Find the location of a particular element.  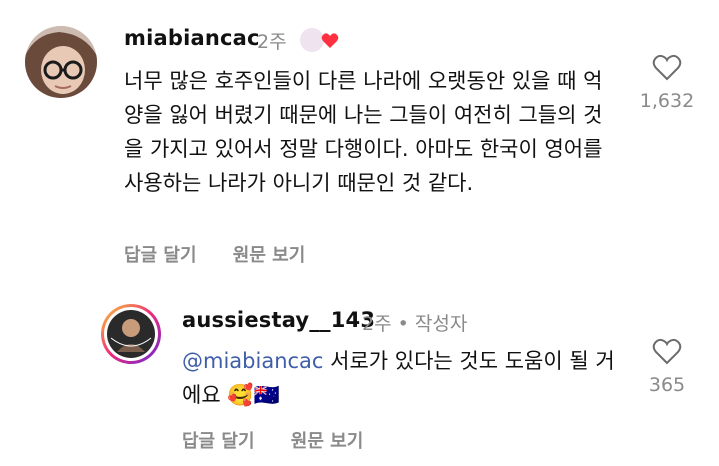

like-column: 1,632 is located at coordinates (667, 83).